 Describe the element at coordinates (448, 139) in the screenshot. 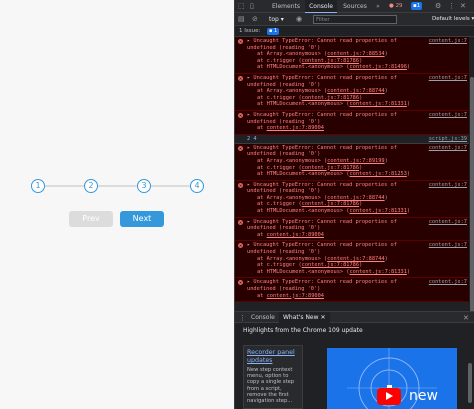

I see `source-link: script.js:39` at that location.